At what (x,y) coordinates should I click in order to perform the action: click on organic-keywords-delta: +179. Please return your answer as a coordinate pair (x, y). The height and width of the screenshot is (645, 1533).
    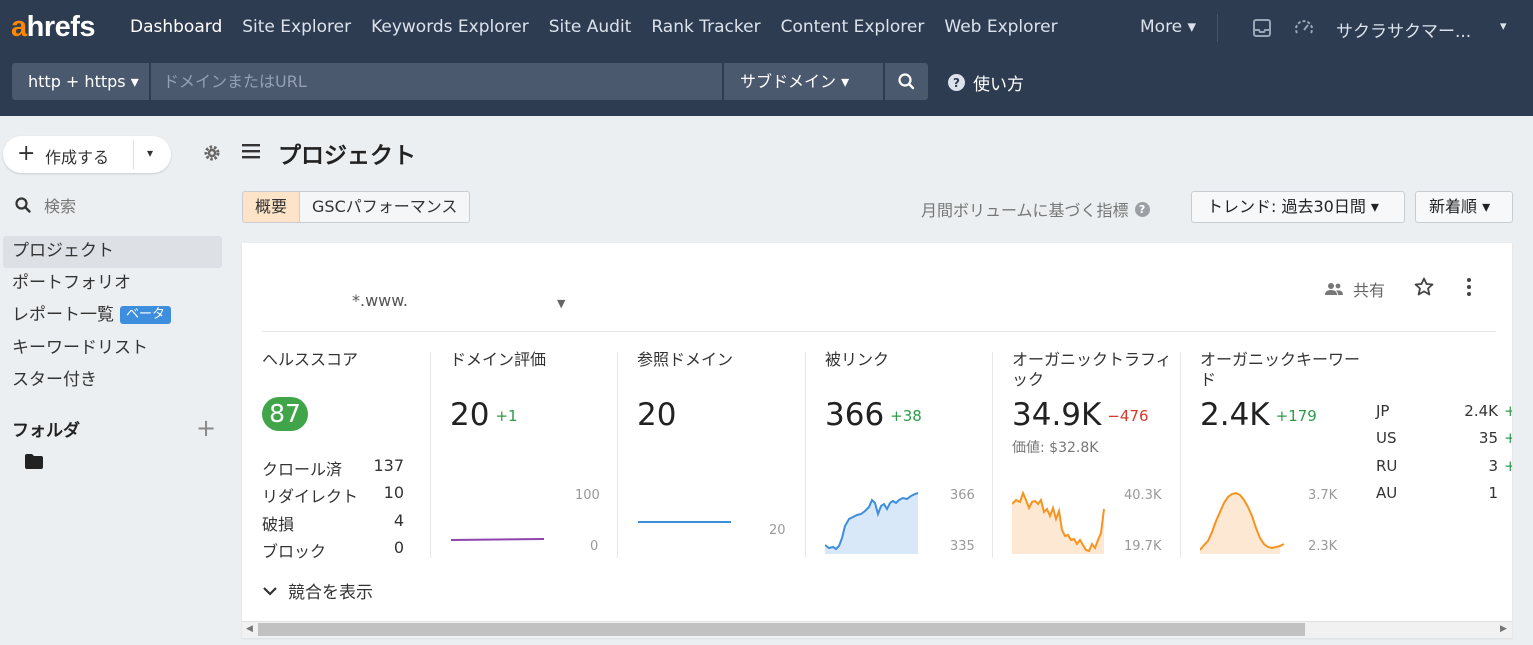
    Looking at the image, I should click on (1296, 416).